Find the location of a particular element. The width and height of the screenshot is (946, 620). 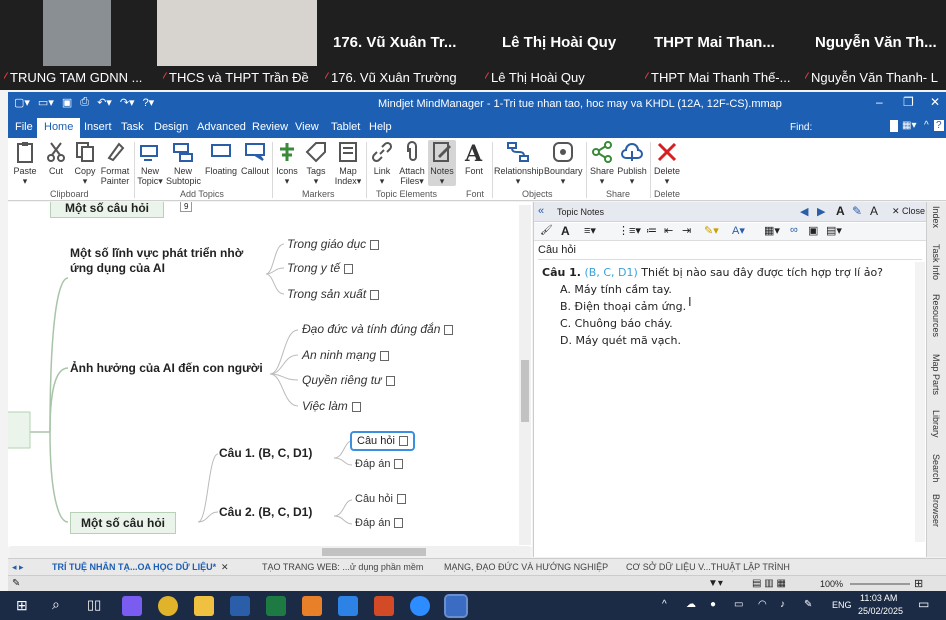

search-icon: ⌕ is located at coordinates (56, 604).